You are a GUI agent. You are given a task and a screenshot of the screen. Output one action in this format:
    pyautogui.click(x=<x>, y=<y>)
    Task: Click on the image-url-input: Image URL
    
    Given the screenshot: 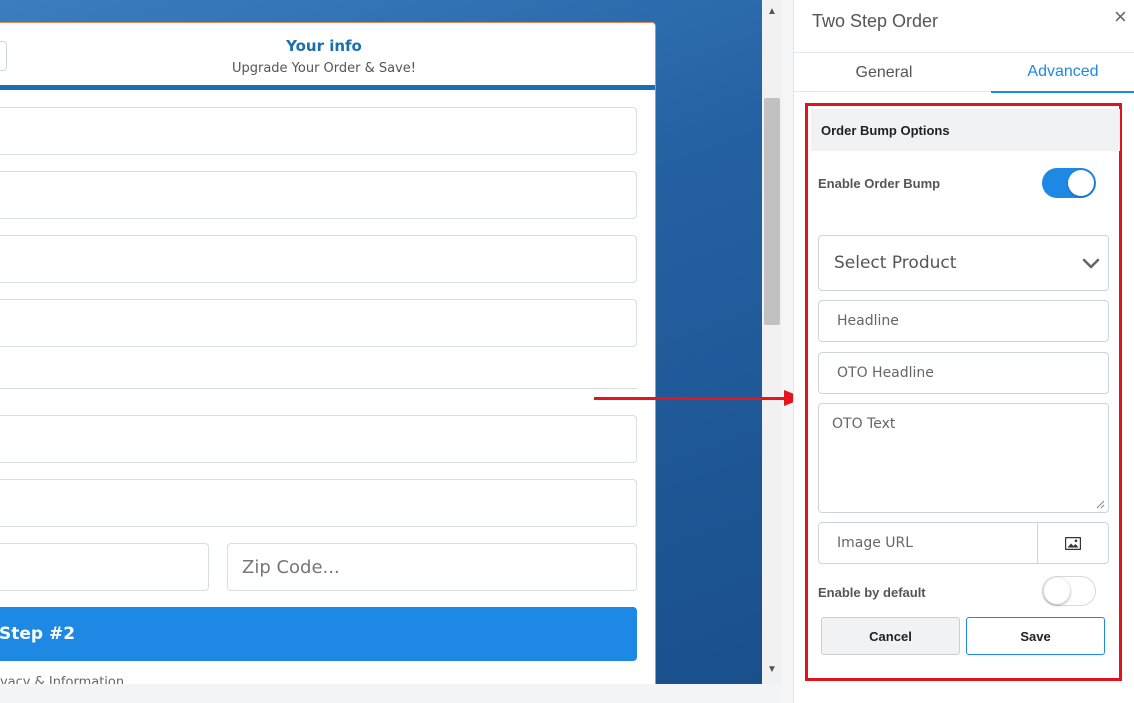 What is the action you would take?
    pyautogui.click(x=963, y=543)
    